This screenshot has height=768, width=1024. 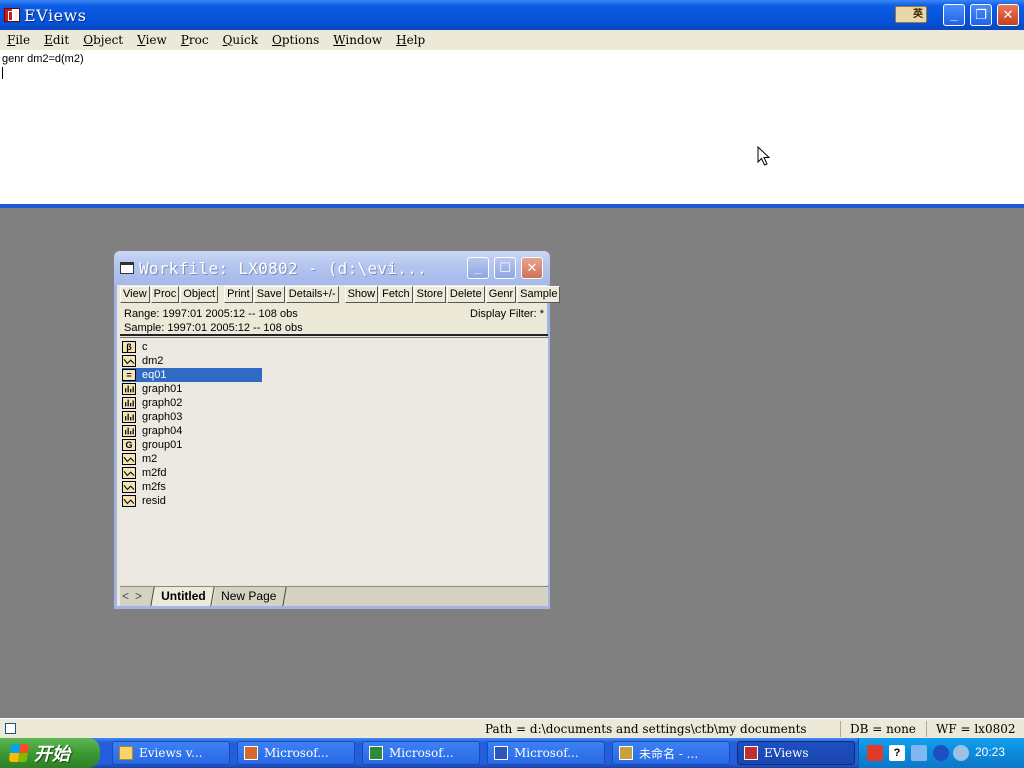 What do you see at coordinates (512, 15) in the screenshot?
I see `app-titlebar: EViews 英 _ ❐ ✕` at bounding box center [512, 15].